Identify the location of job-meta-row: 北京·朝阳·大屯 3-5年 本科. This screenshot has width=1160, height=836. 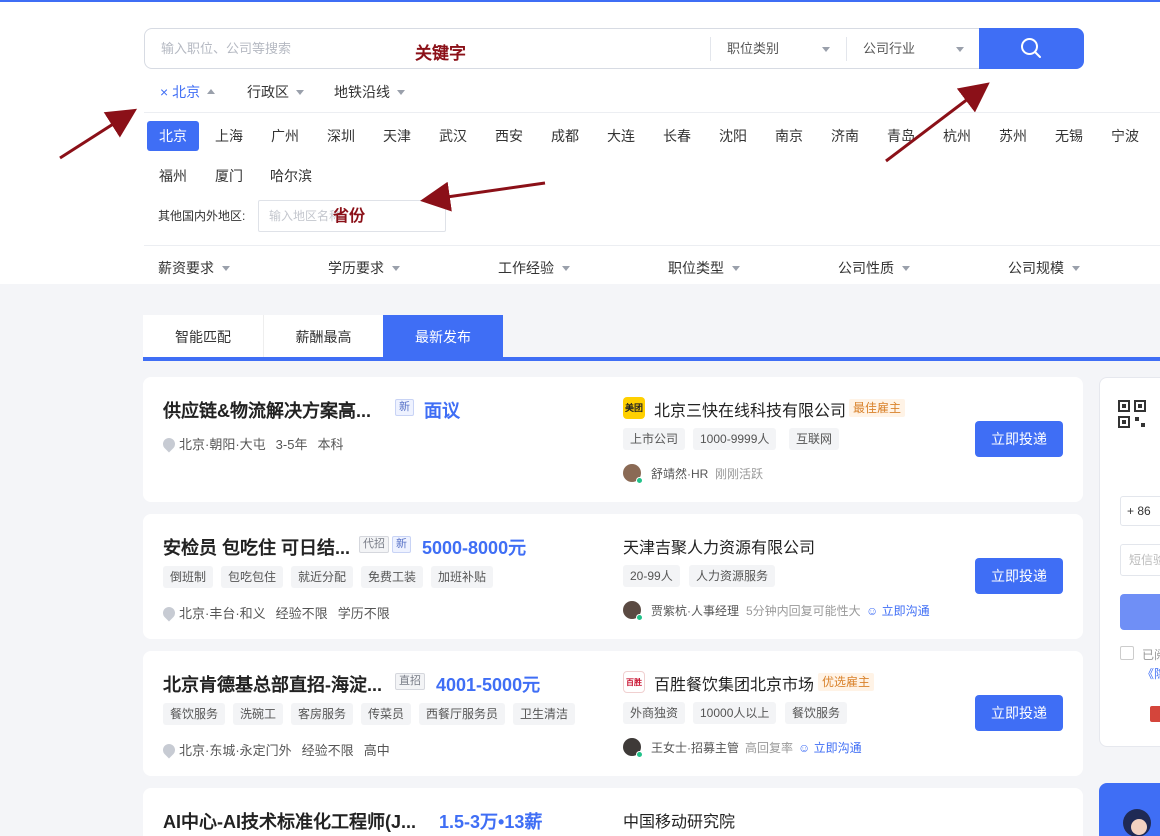
(251, 443).